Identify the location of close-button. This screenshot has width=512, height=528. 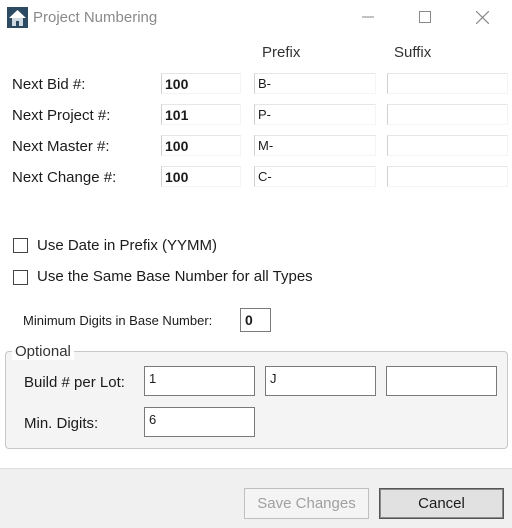
(482, 17).